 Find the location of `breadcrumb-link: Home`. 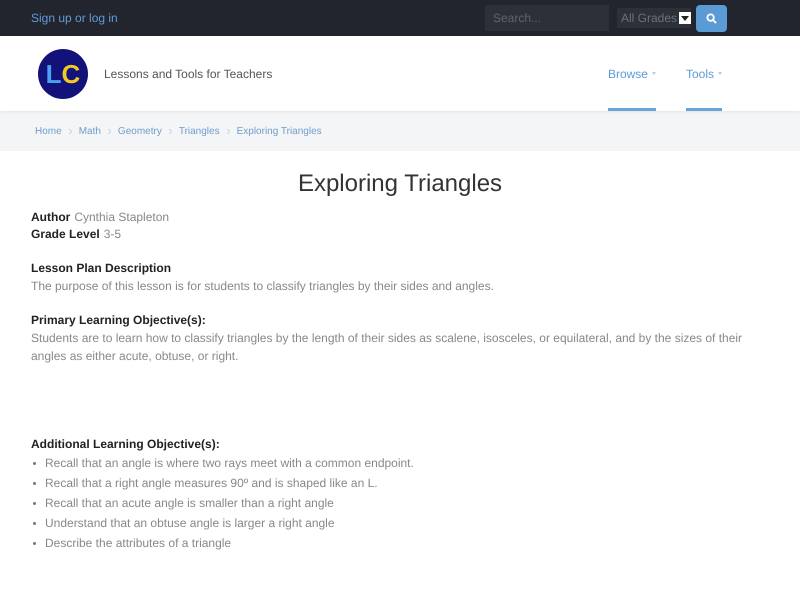

breadcrumb-link: Home is located at coordinates (48, 131).